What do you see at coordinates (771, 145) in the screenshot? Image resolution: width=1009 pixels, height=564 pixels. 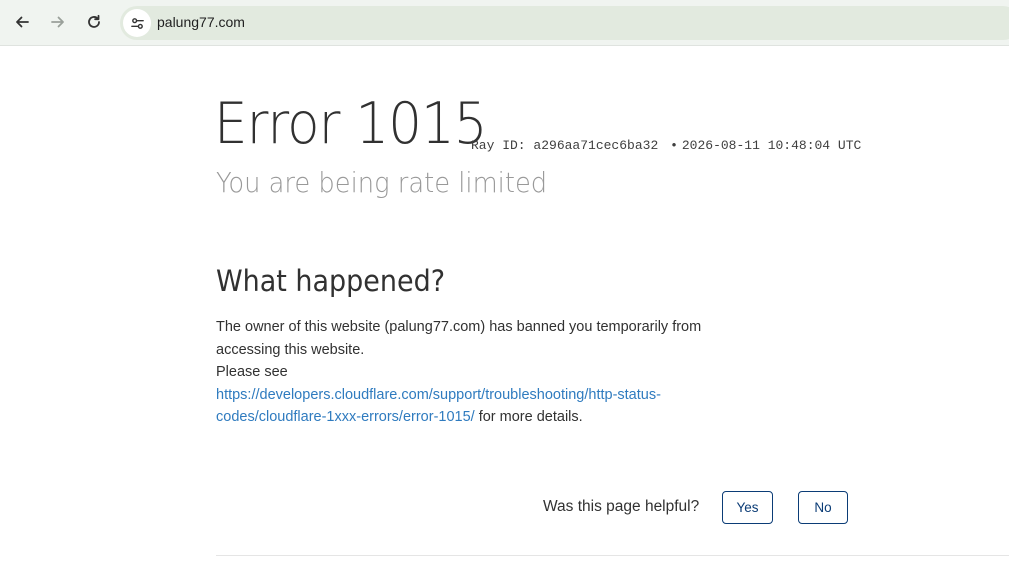 I see `timestamp: 2026-08-11 10:48:04 UTC` at bounding box center [771, 145].